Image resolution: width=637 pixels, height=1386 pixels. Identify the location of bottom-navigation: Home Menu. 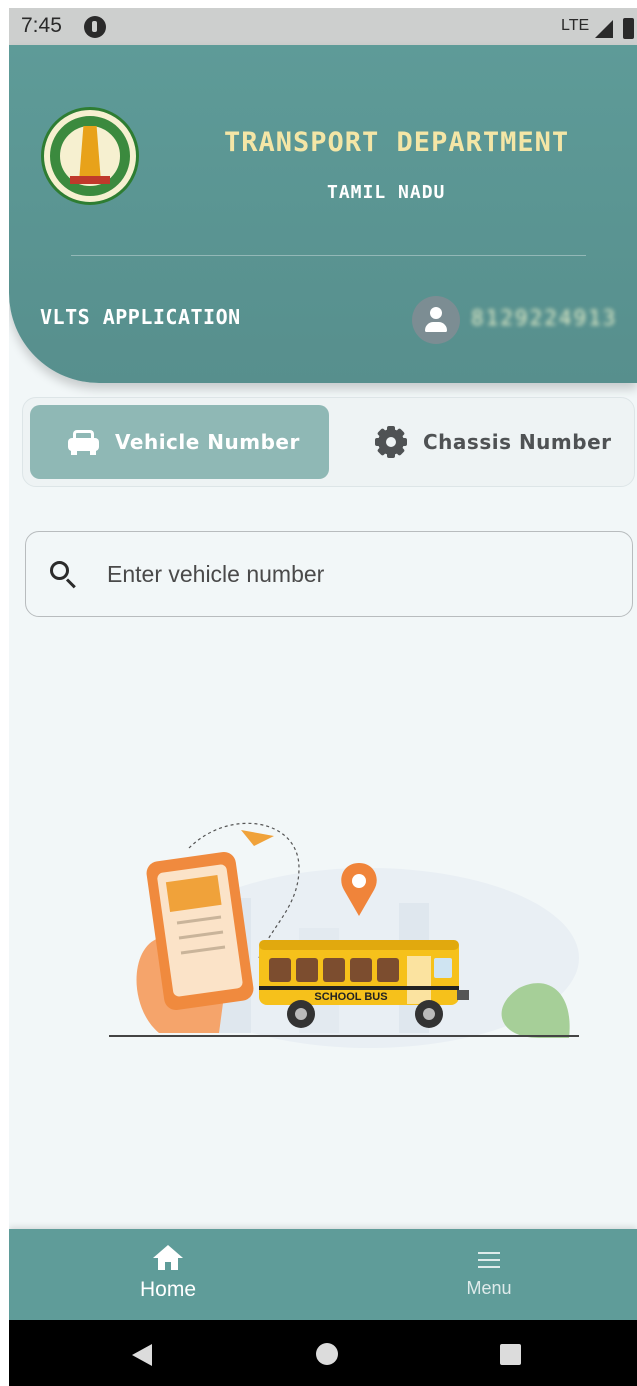
(323, 1274).